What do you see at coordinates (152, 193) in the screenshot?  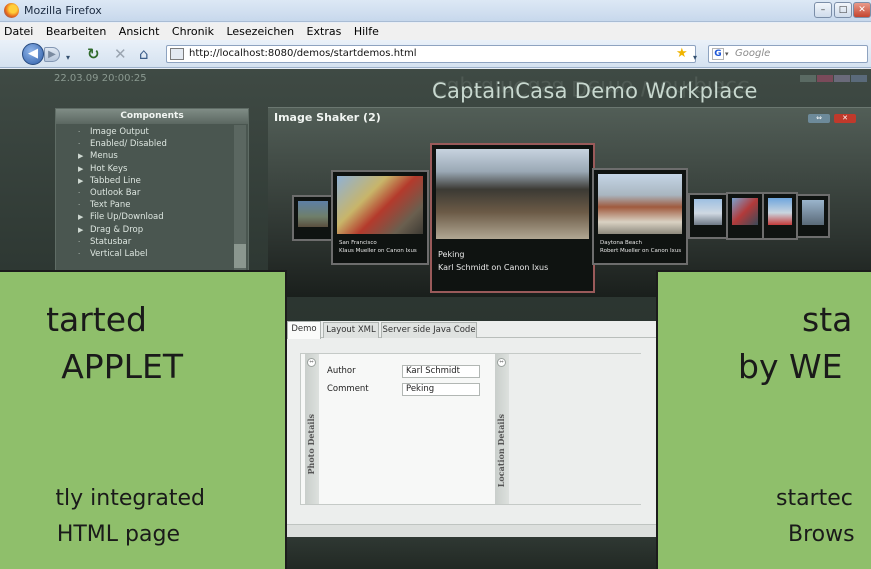 I see `component-item: · Outlook Bar` at bounding box center [152, 193].